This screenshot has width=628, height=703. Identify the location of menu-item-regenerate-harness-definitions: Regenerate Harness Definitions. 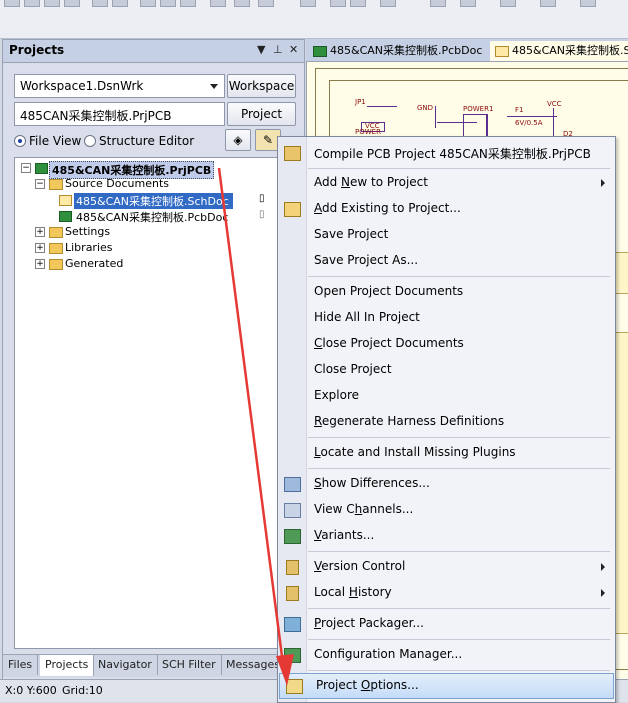
(446, 422).